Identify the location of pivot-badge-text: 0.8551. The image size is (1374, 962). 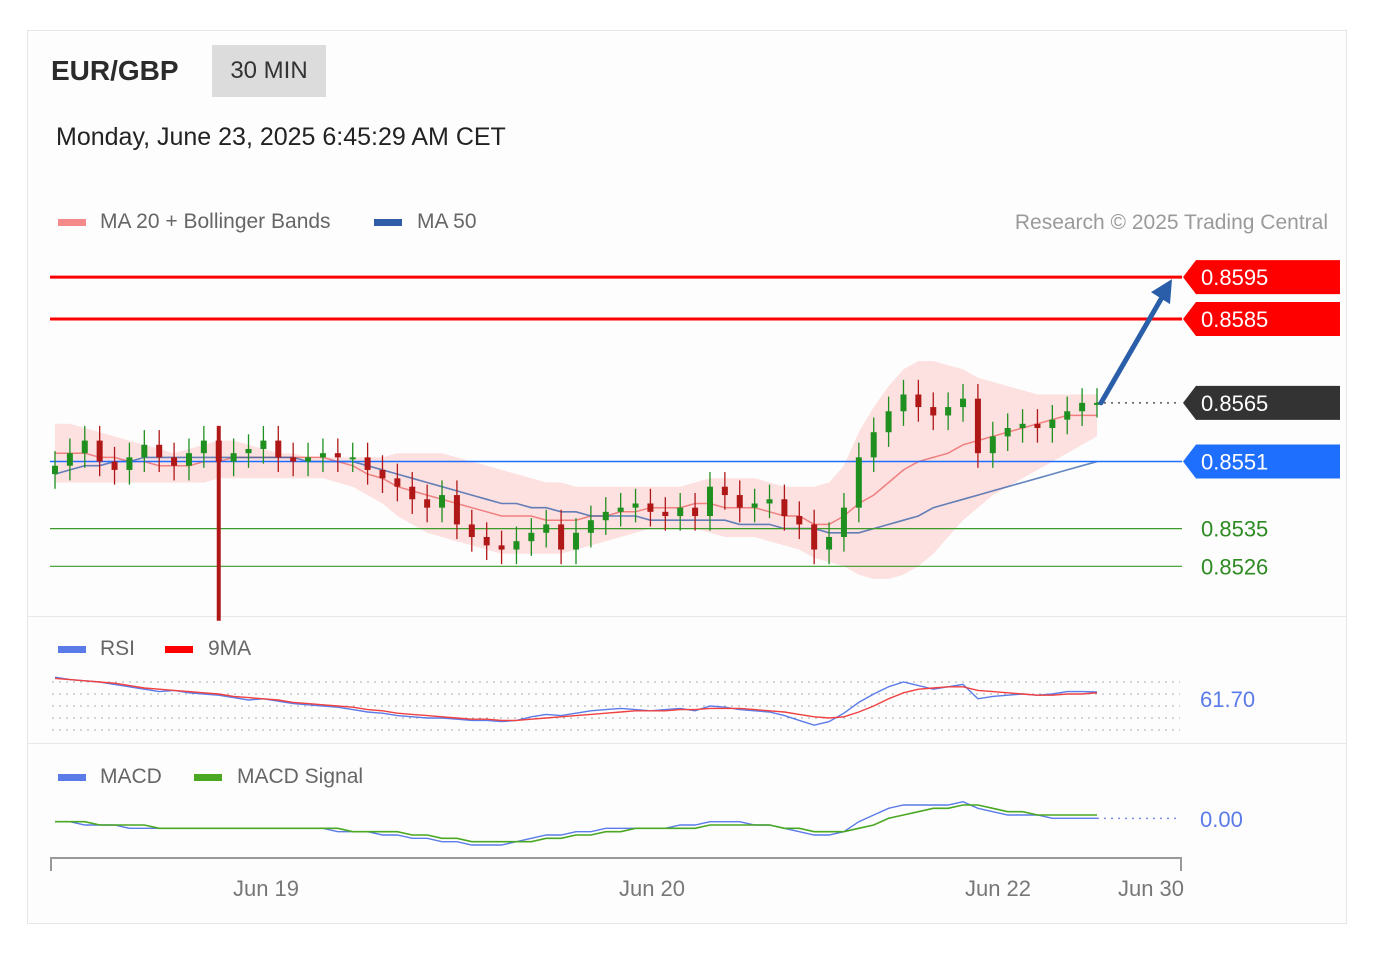
(1234, 462).